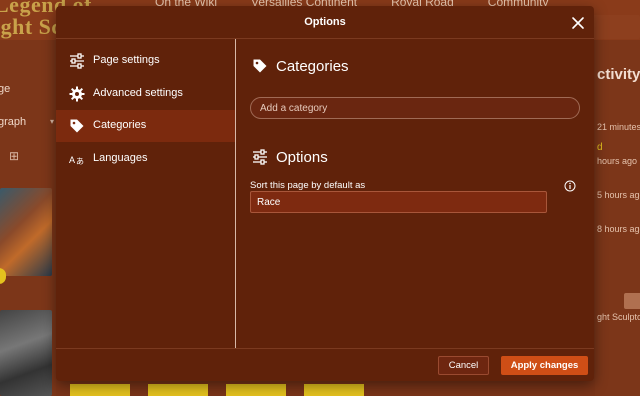 Image resolution: width=640 pixels, height=396 pixels. Describe the element at coordinates (13, 122) in the screenshot. I see `background-left-label: graph` at that location.